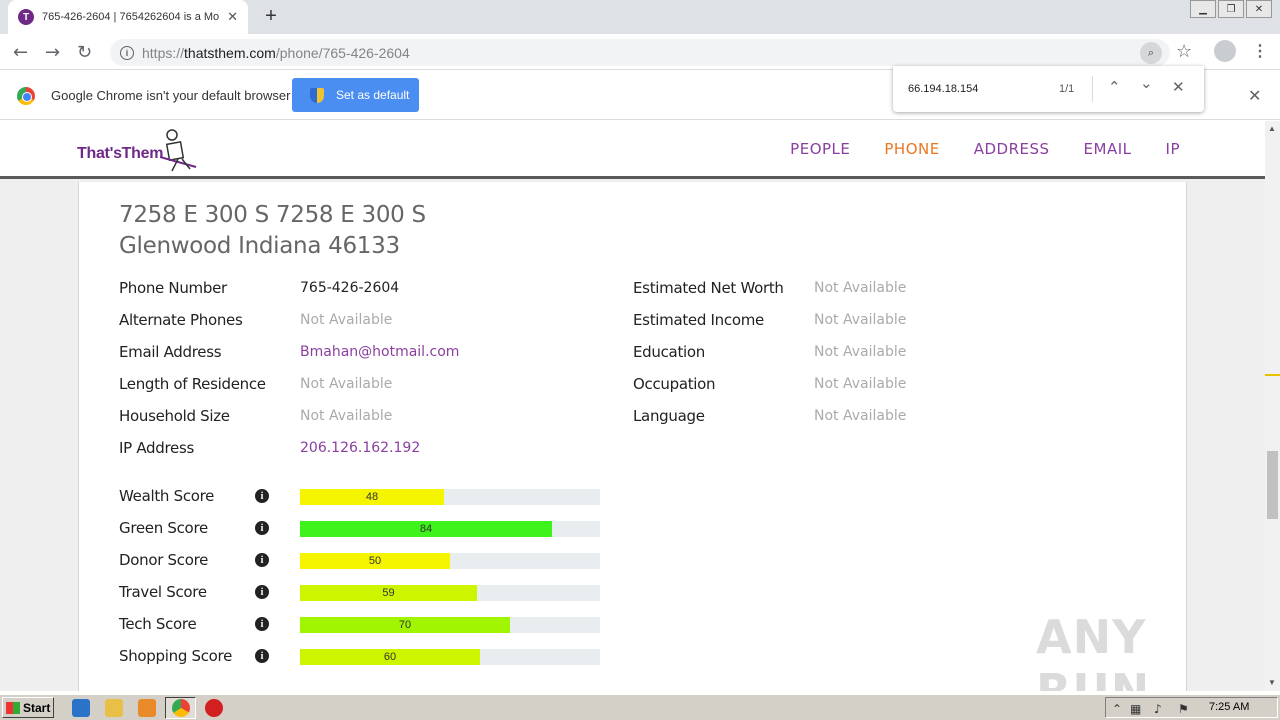 This screenshot has width=1280, height=720. Describe the element at coordinates (1108, 149) in the screenshot. I see `nav-email: EMAIL` at that location.